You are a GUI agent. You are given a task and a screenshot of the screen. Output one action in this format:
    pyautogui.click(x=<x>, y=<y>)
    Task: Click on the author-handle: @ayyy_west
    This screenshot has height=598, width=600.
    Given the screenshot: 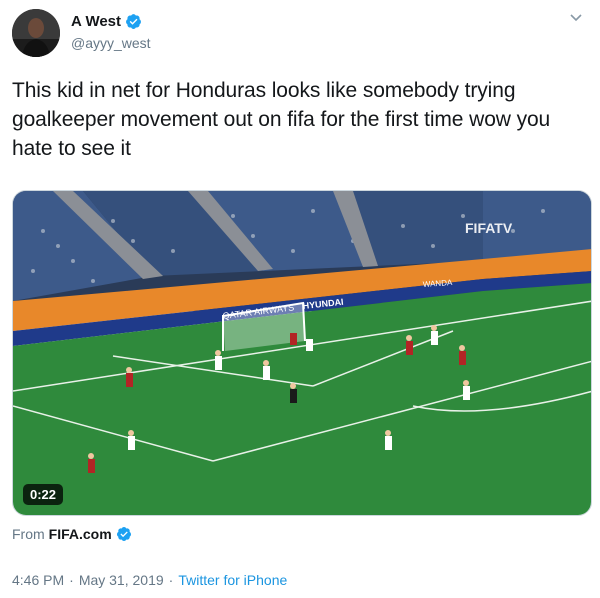 What is the action you would take?
    pyautogui.click(x=111, y=43)
    